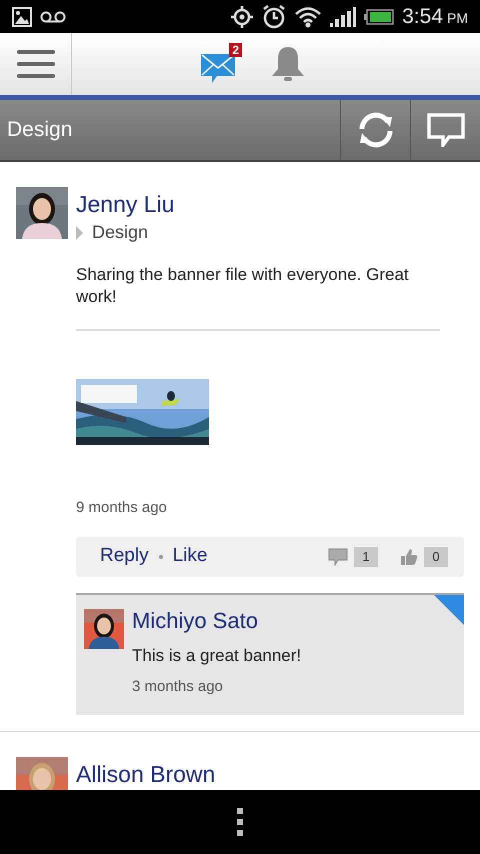  Describe the element at coordinates (217, 655) in the screenshot. I see `comment-text: This is a great banner!` at that location.